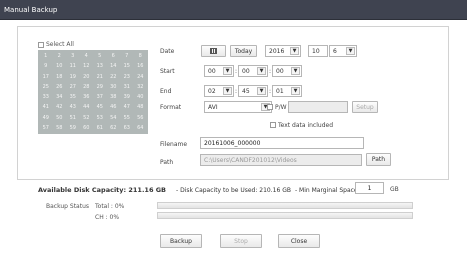  I want to click on channel-cell: 55, so click(127, 118).